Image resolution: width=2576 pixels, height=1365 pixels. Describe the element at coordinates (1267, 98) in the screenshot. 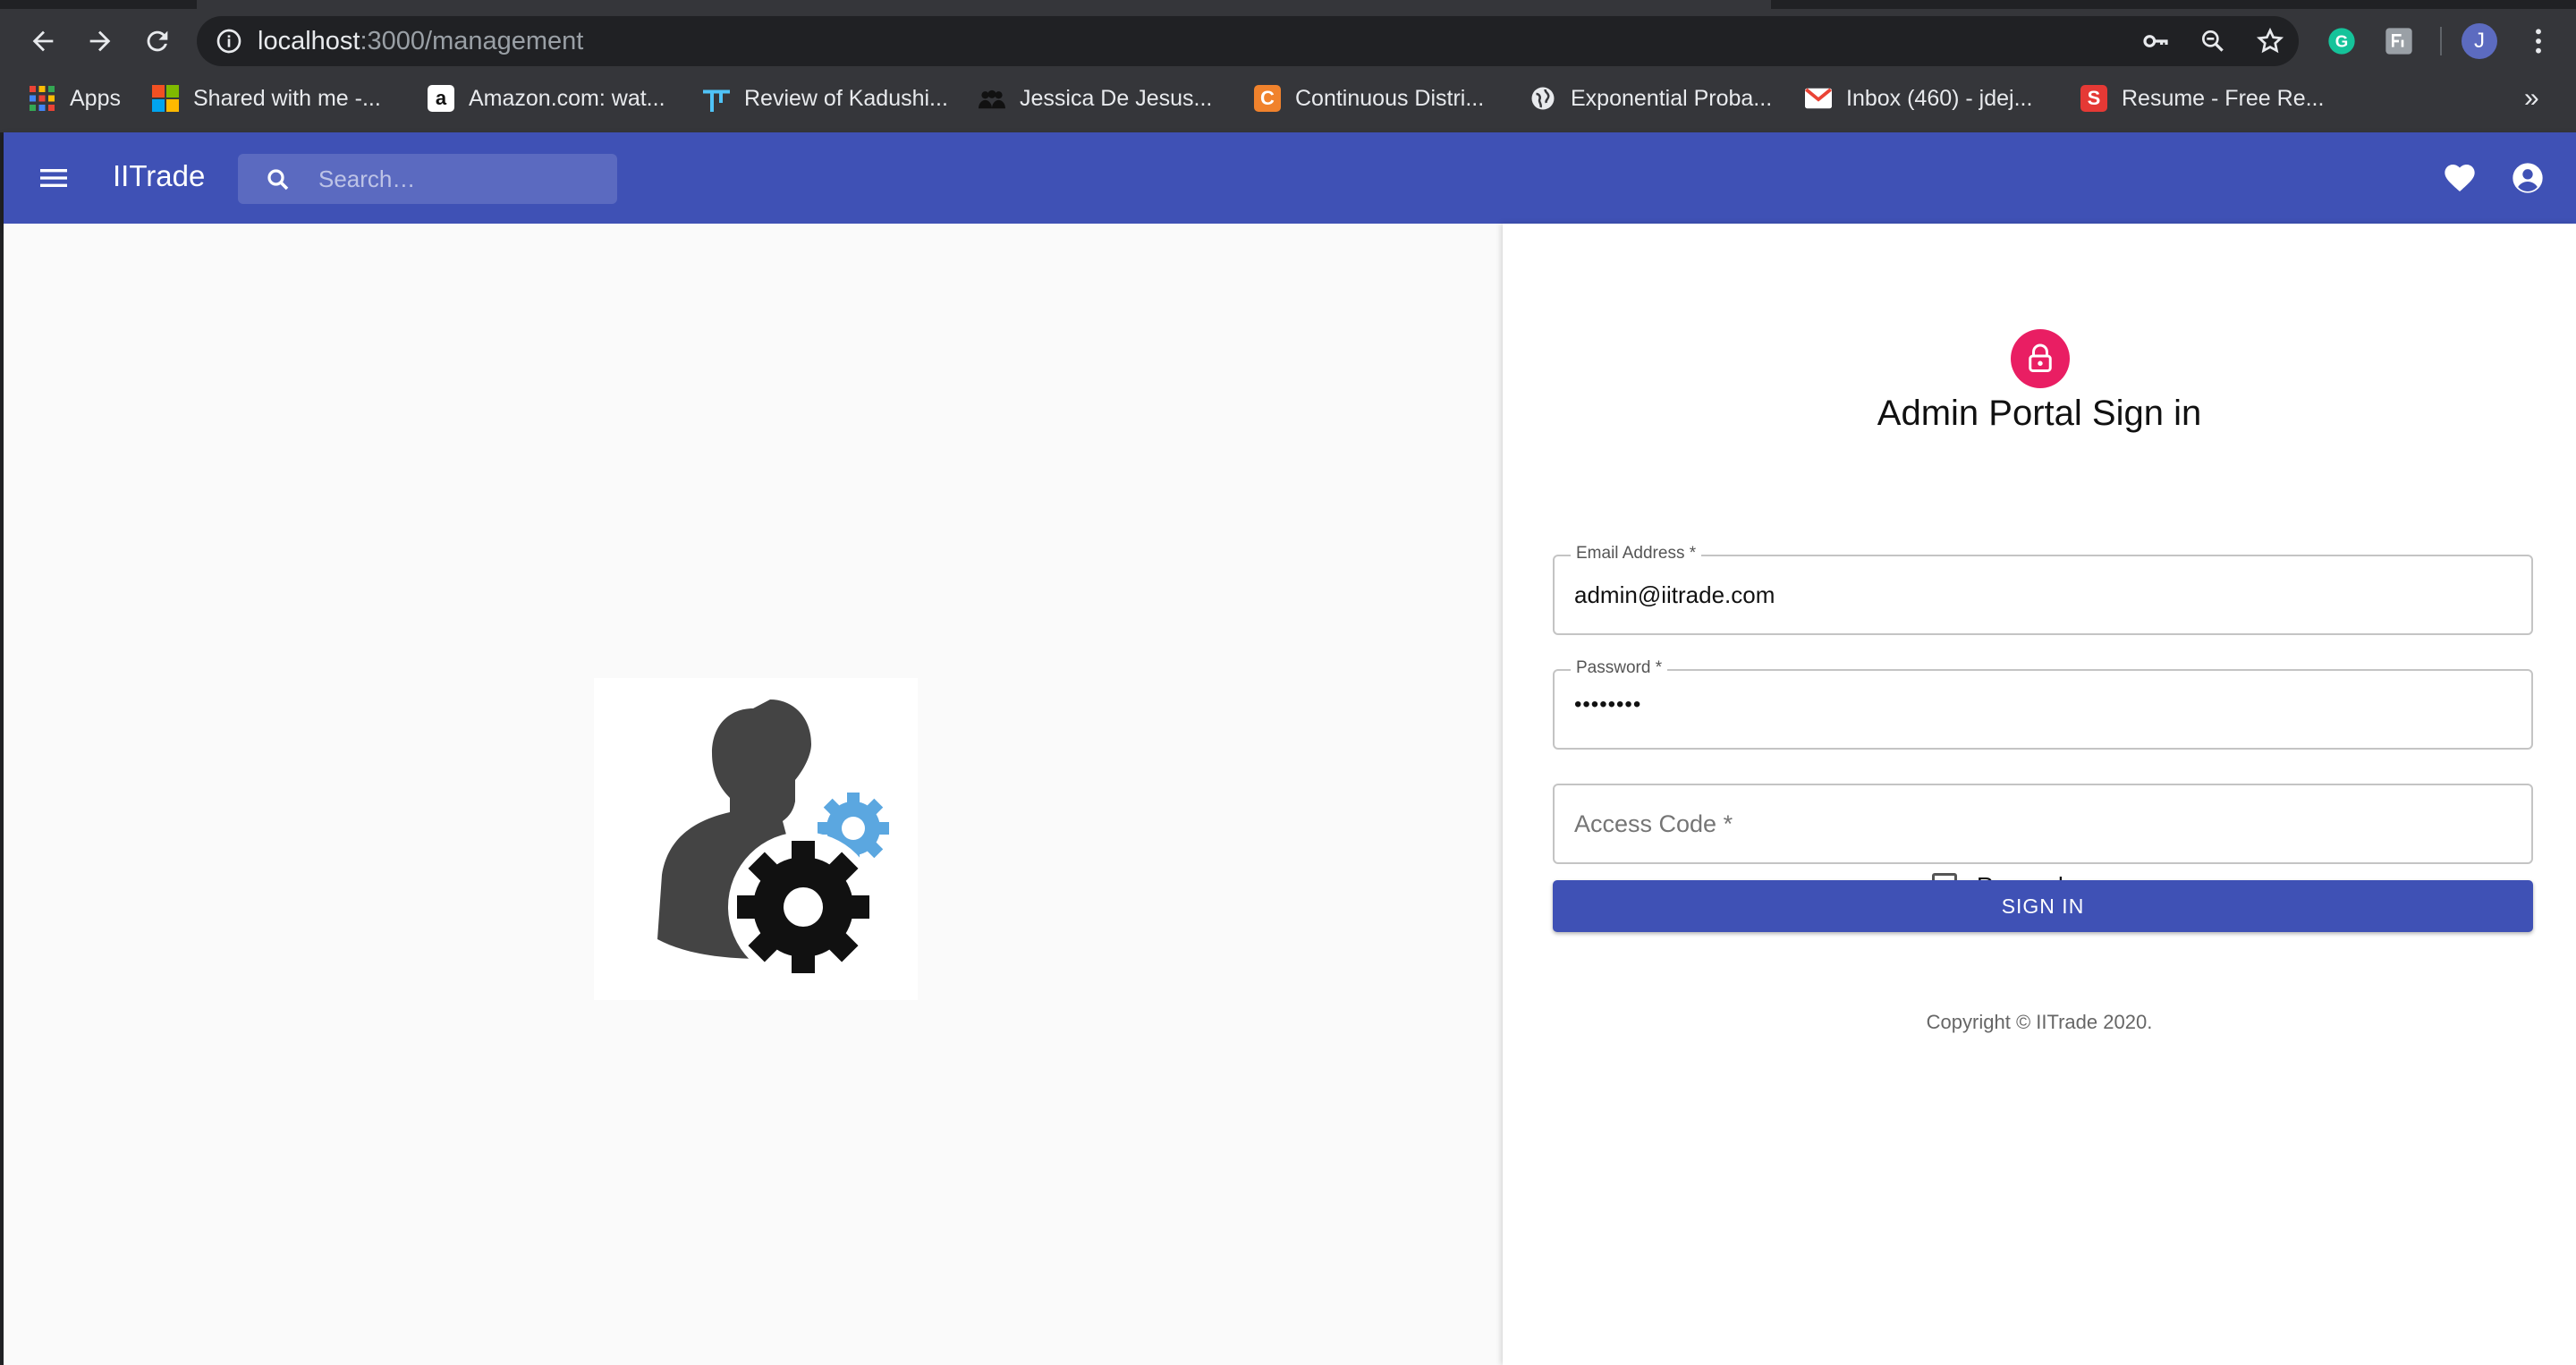

I see `c-icon: C` at that location.